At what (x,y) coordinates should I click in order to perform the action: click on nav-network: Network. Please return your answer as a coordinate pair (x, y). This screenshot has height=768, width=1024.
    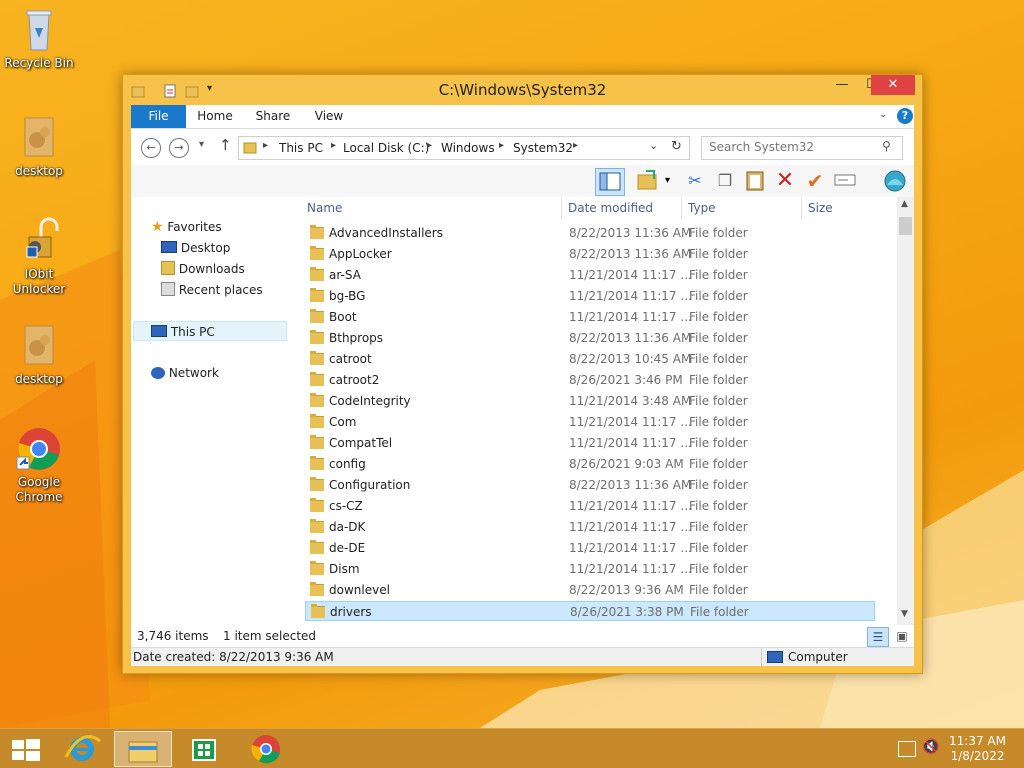
    Looking at the image, I should click on (185, 373).